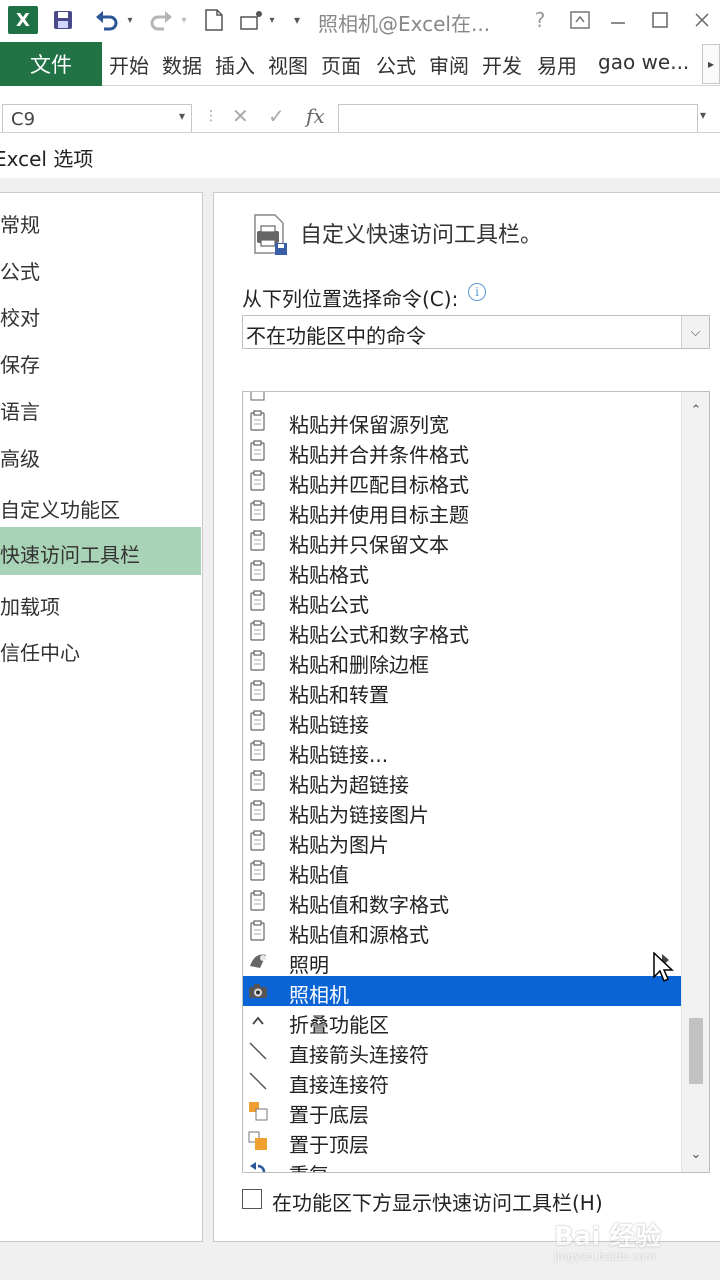 The image size is (720, 1280). Describe the element at coordinates (518, 118) in the screenshot. I see `formula-input` at that location.